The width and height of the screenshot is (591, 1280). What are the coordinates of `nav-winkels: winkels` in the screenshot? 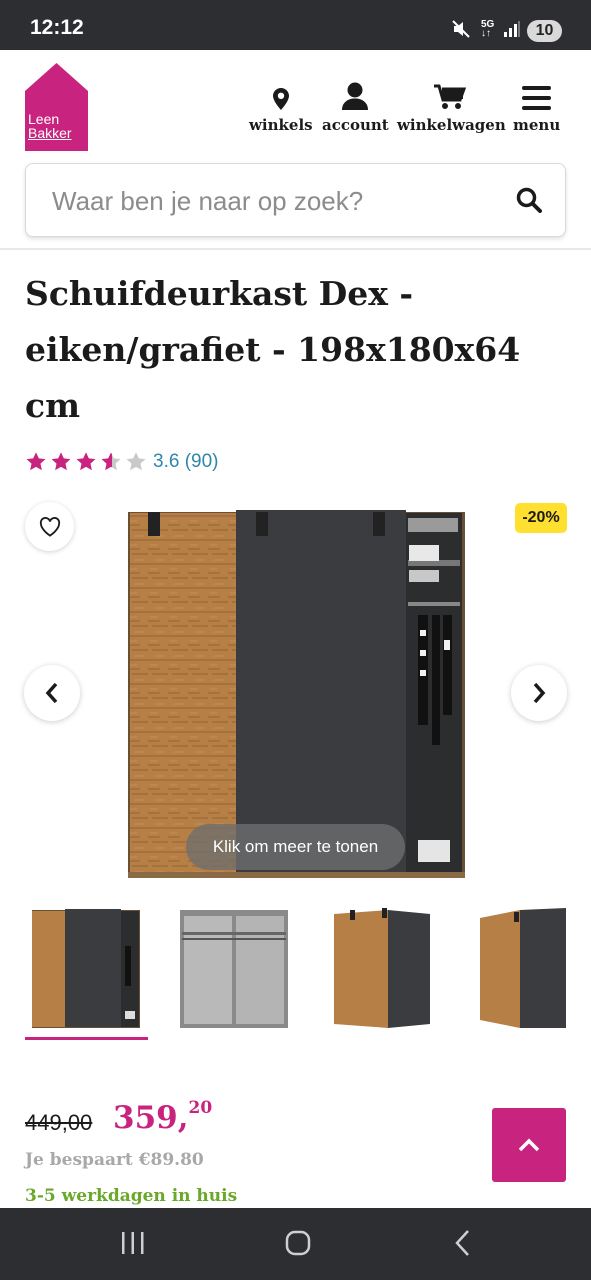 It's located at (281, 107).